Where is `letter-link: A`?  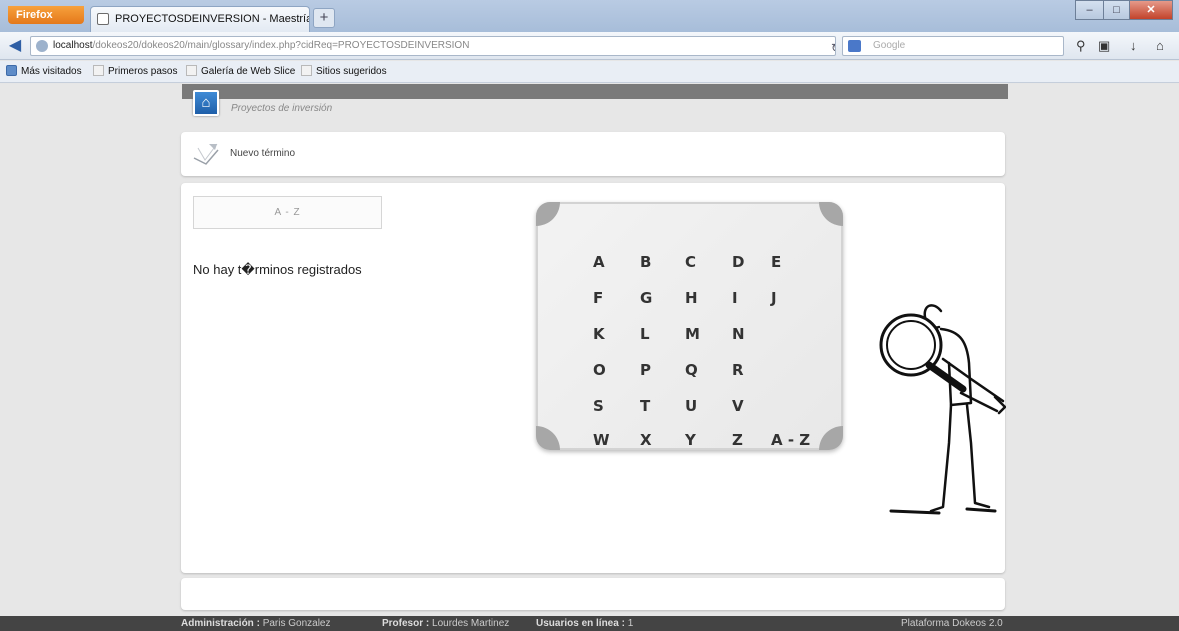
letter-link: A is located at coordinates (599, 262).